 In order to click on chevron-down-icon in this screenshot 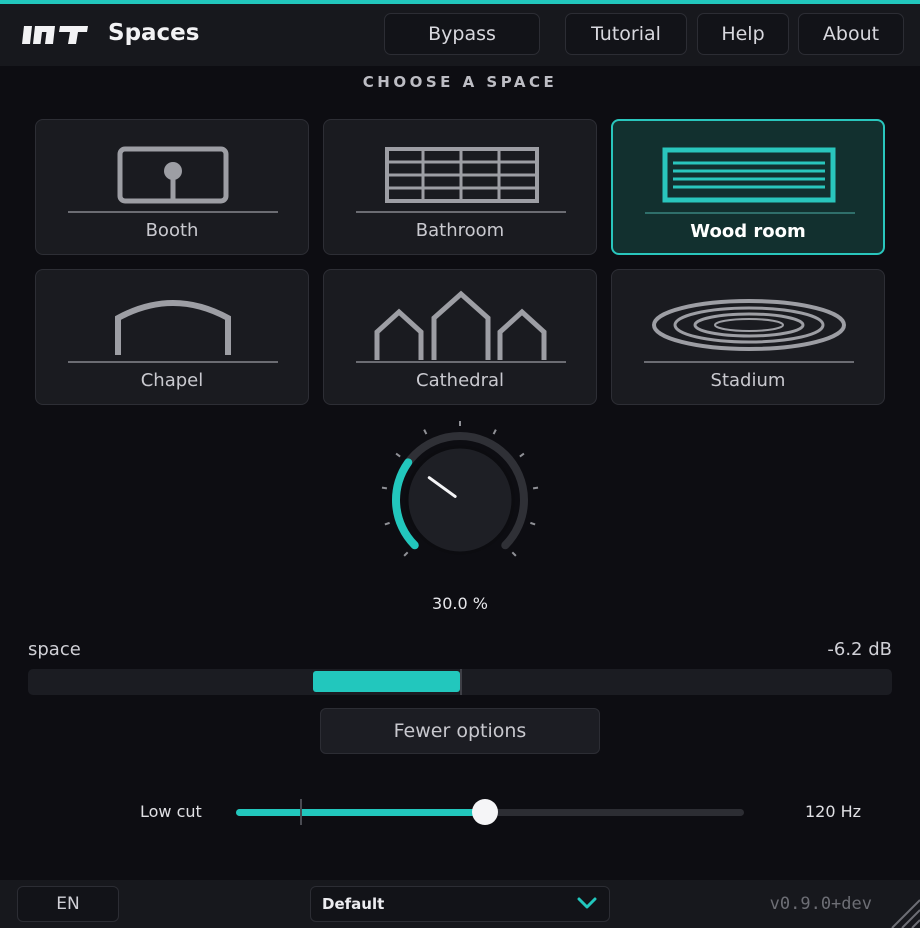, I will do `click(587, 903)`.